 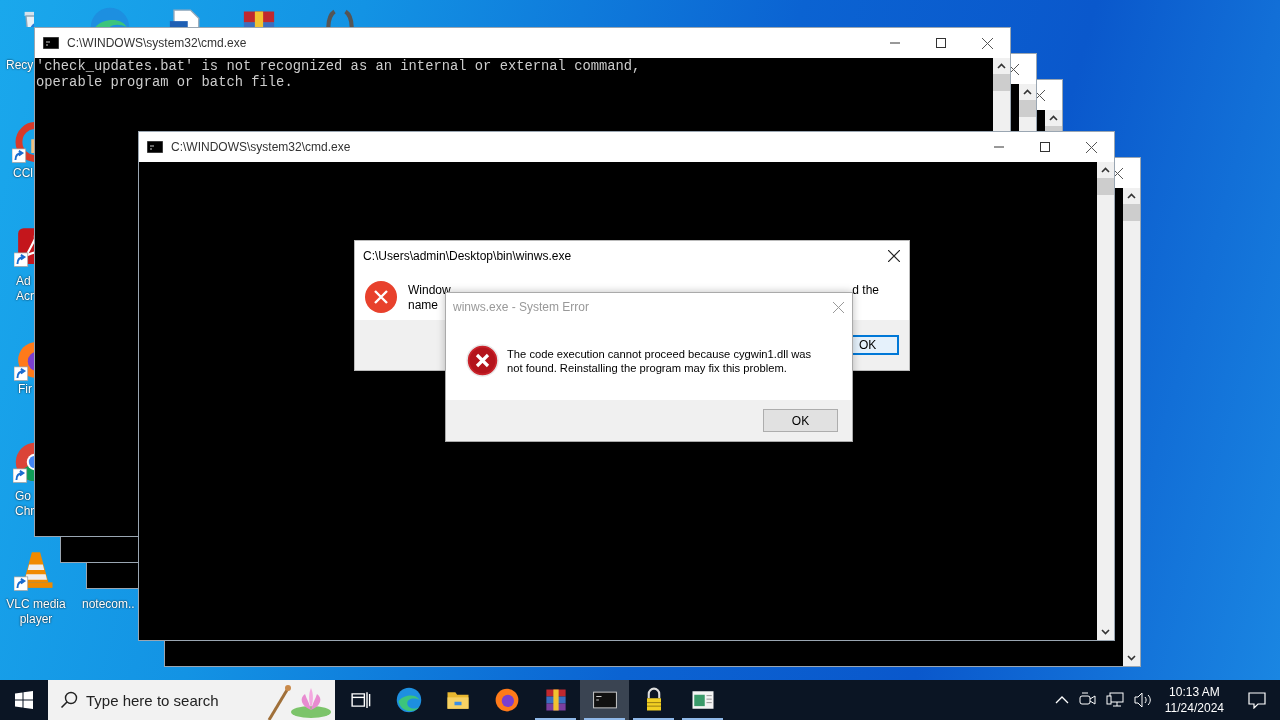 What do you see at coordinates (468, 256) in the screenshot?
I see `dialog-title: C:\Users\admin\Desktop\bin\winws.exe` at bounding box center [468, 256].